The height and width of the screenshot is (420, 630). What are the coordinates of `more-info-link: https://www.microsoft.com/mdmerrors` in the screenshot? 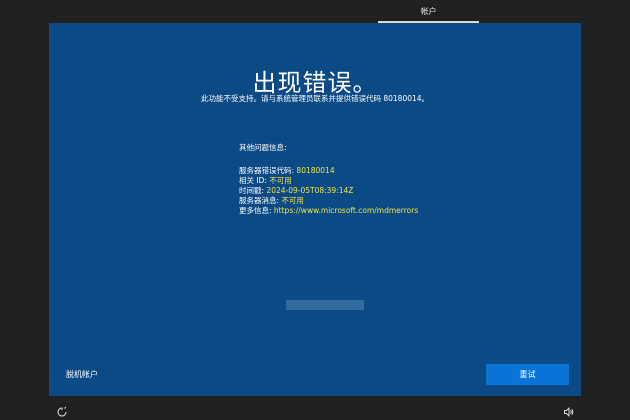 It's located at (346, 210).